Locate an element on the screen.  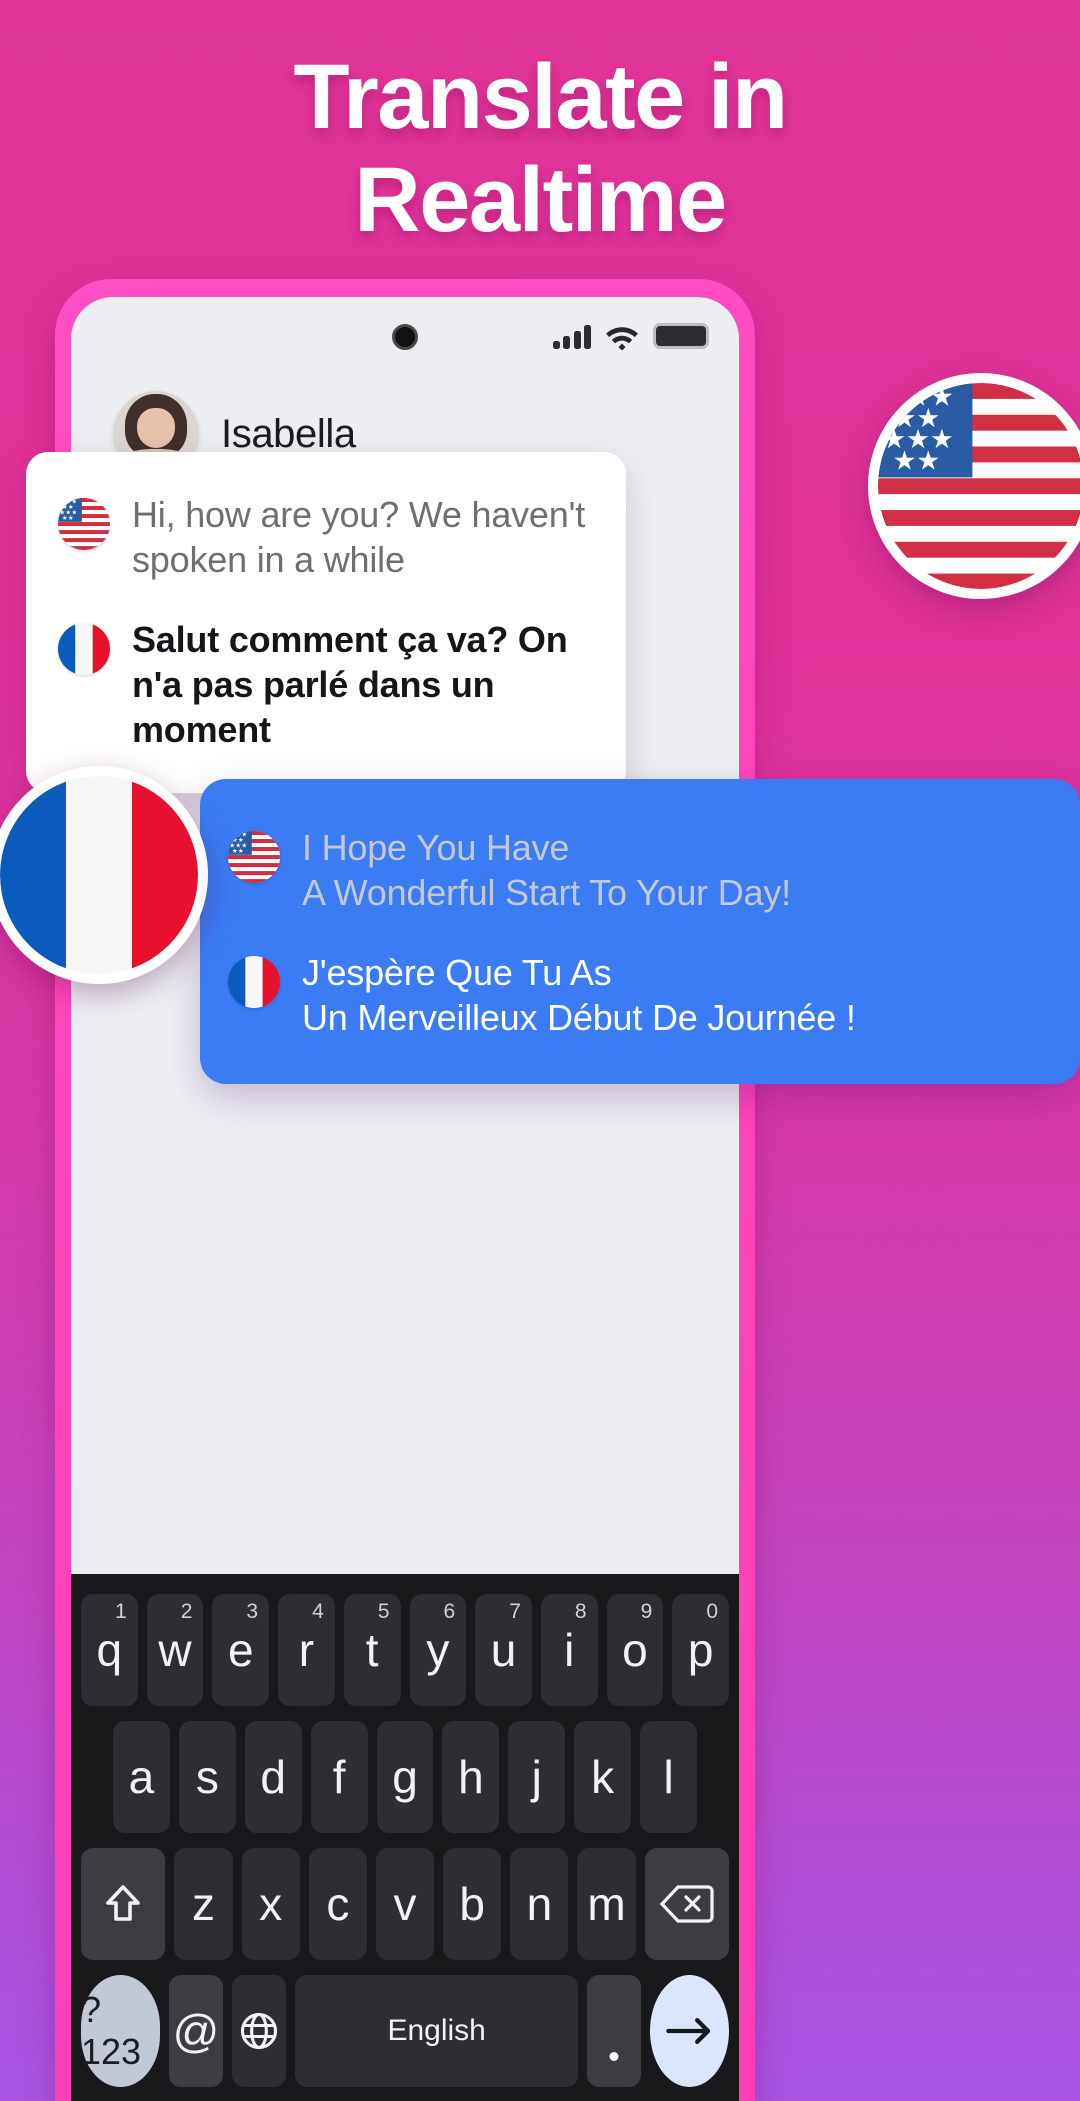
key-num: 9 is located at coordinates (646, 1611).